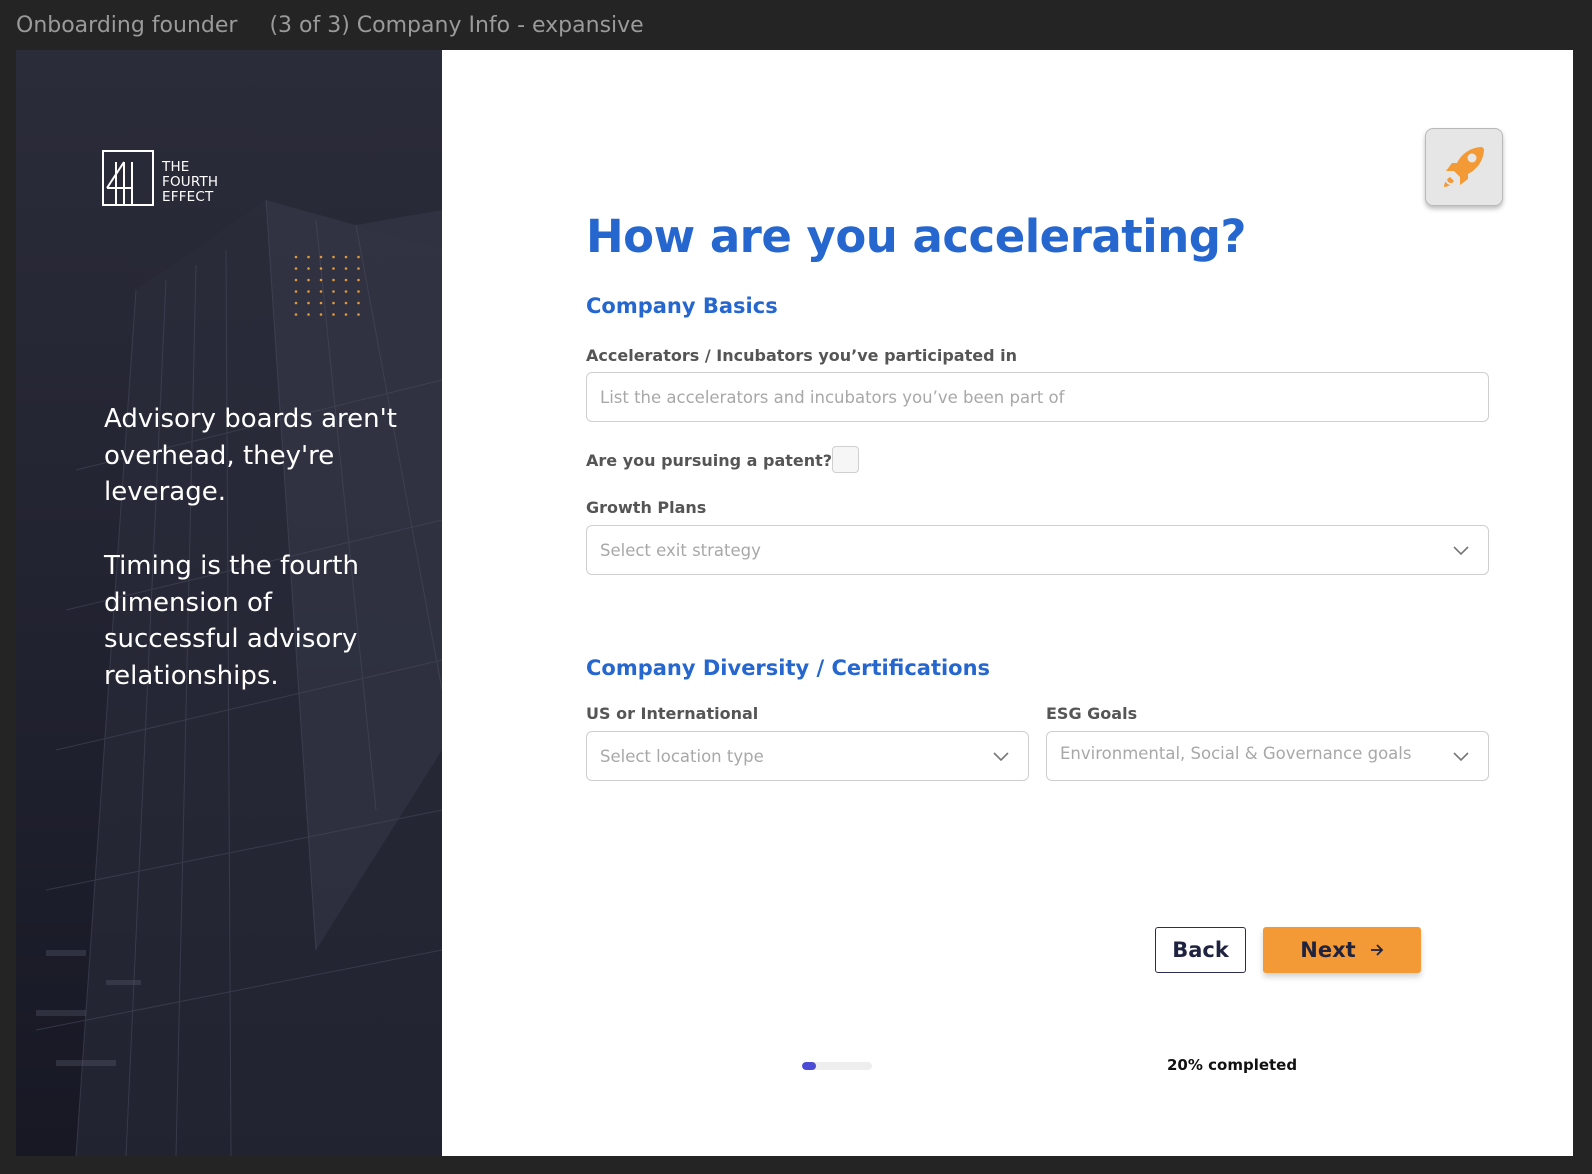 This screenshot has width=1592, height=1174. What do you see at coordinates (1376, 950) in the screenshot?
I see `arrow-right-icon` at bounding box center [1376, 950].